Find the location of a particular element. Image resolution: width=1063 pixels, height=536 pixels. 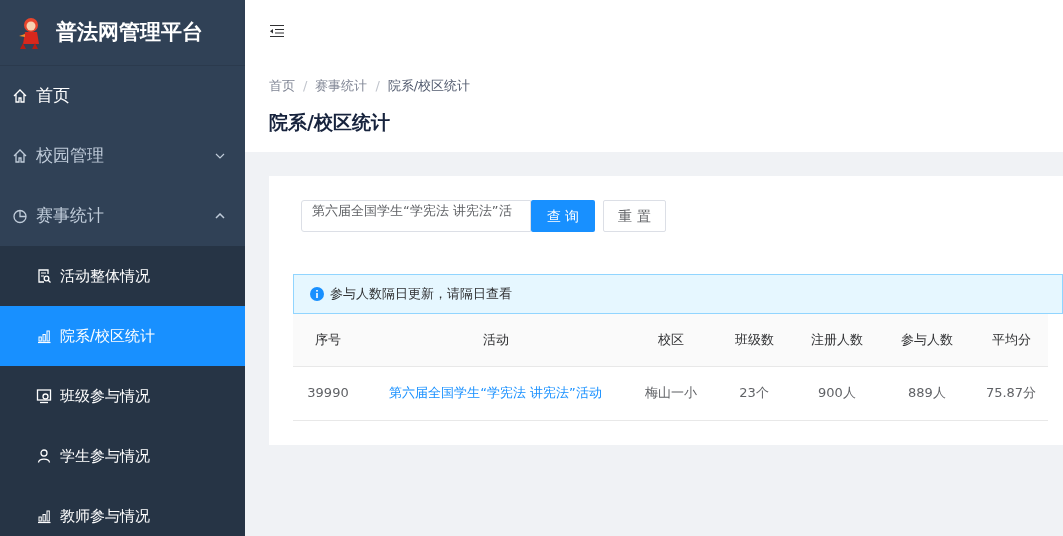

activity-link: 第六届全国学生“学宪法 讲宪法”活动 is located at coordinates (495, 393).